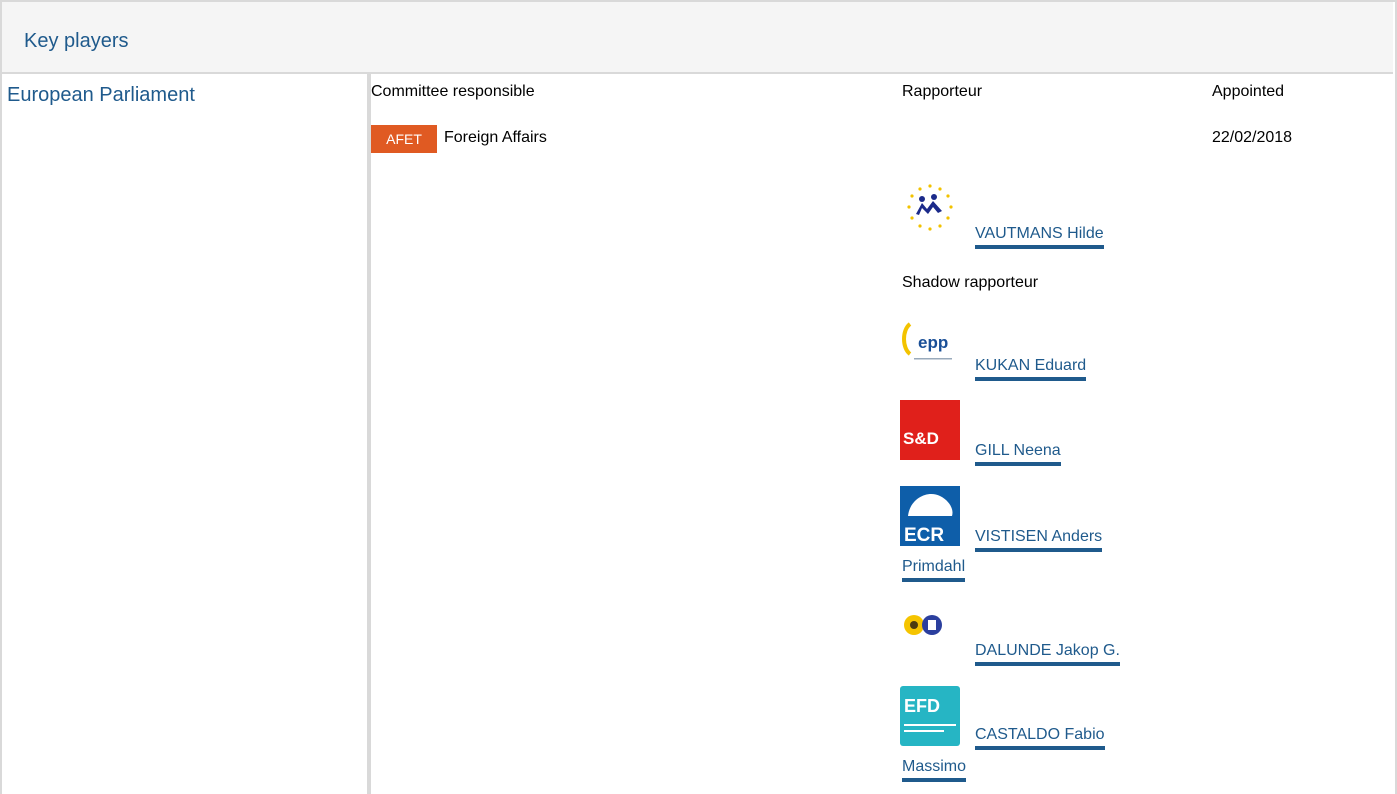  Describe the element at coordinates (1252, 137) in the screenshot. I see `appointed-date: 22/02/2018` at that location.